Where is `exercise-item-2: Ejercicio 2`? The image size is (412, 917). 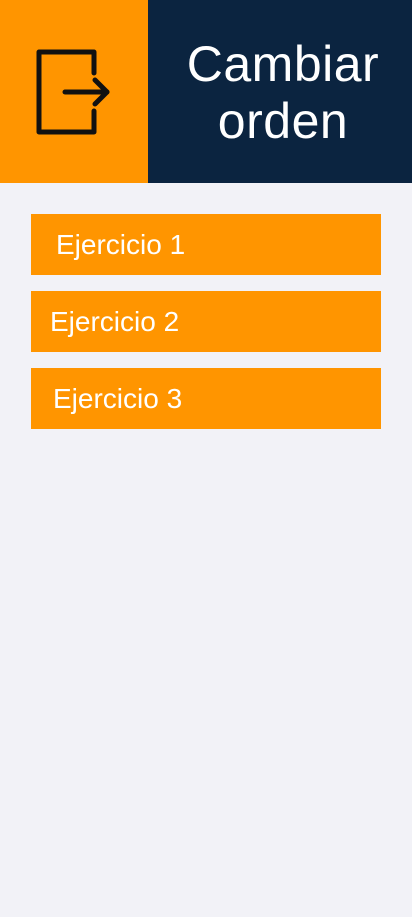 exercise-item-2: Ejercicio 2 is located at coordinates (206, 321).